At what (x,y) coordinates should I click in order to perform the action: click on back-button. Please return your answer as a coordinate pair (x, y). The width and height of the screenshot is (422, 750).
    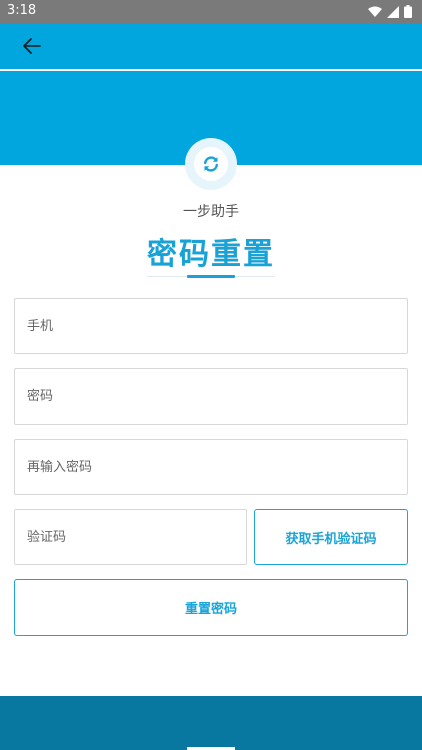
    Looking at the image, I should click on (32, 46).